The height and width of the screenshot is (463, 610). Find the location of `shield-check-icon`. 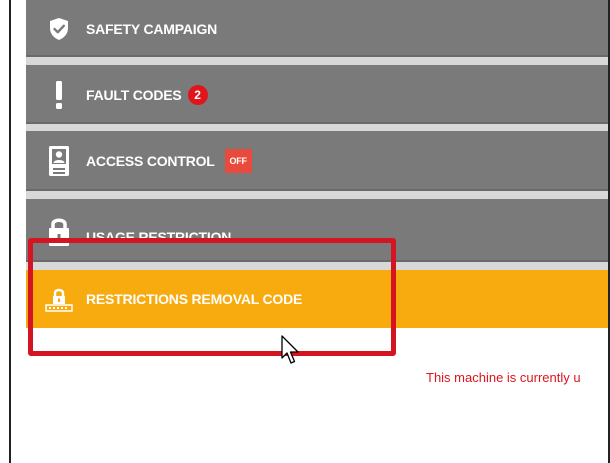

shield-check-icon is located at coordinates (59, 29).